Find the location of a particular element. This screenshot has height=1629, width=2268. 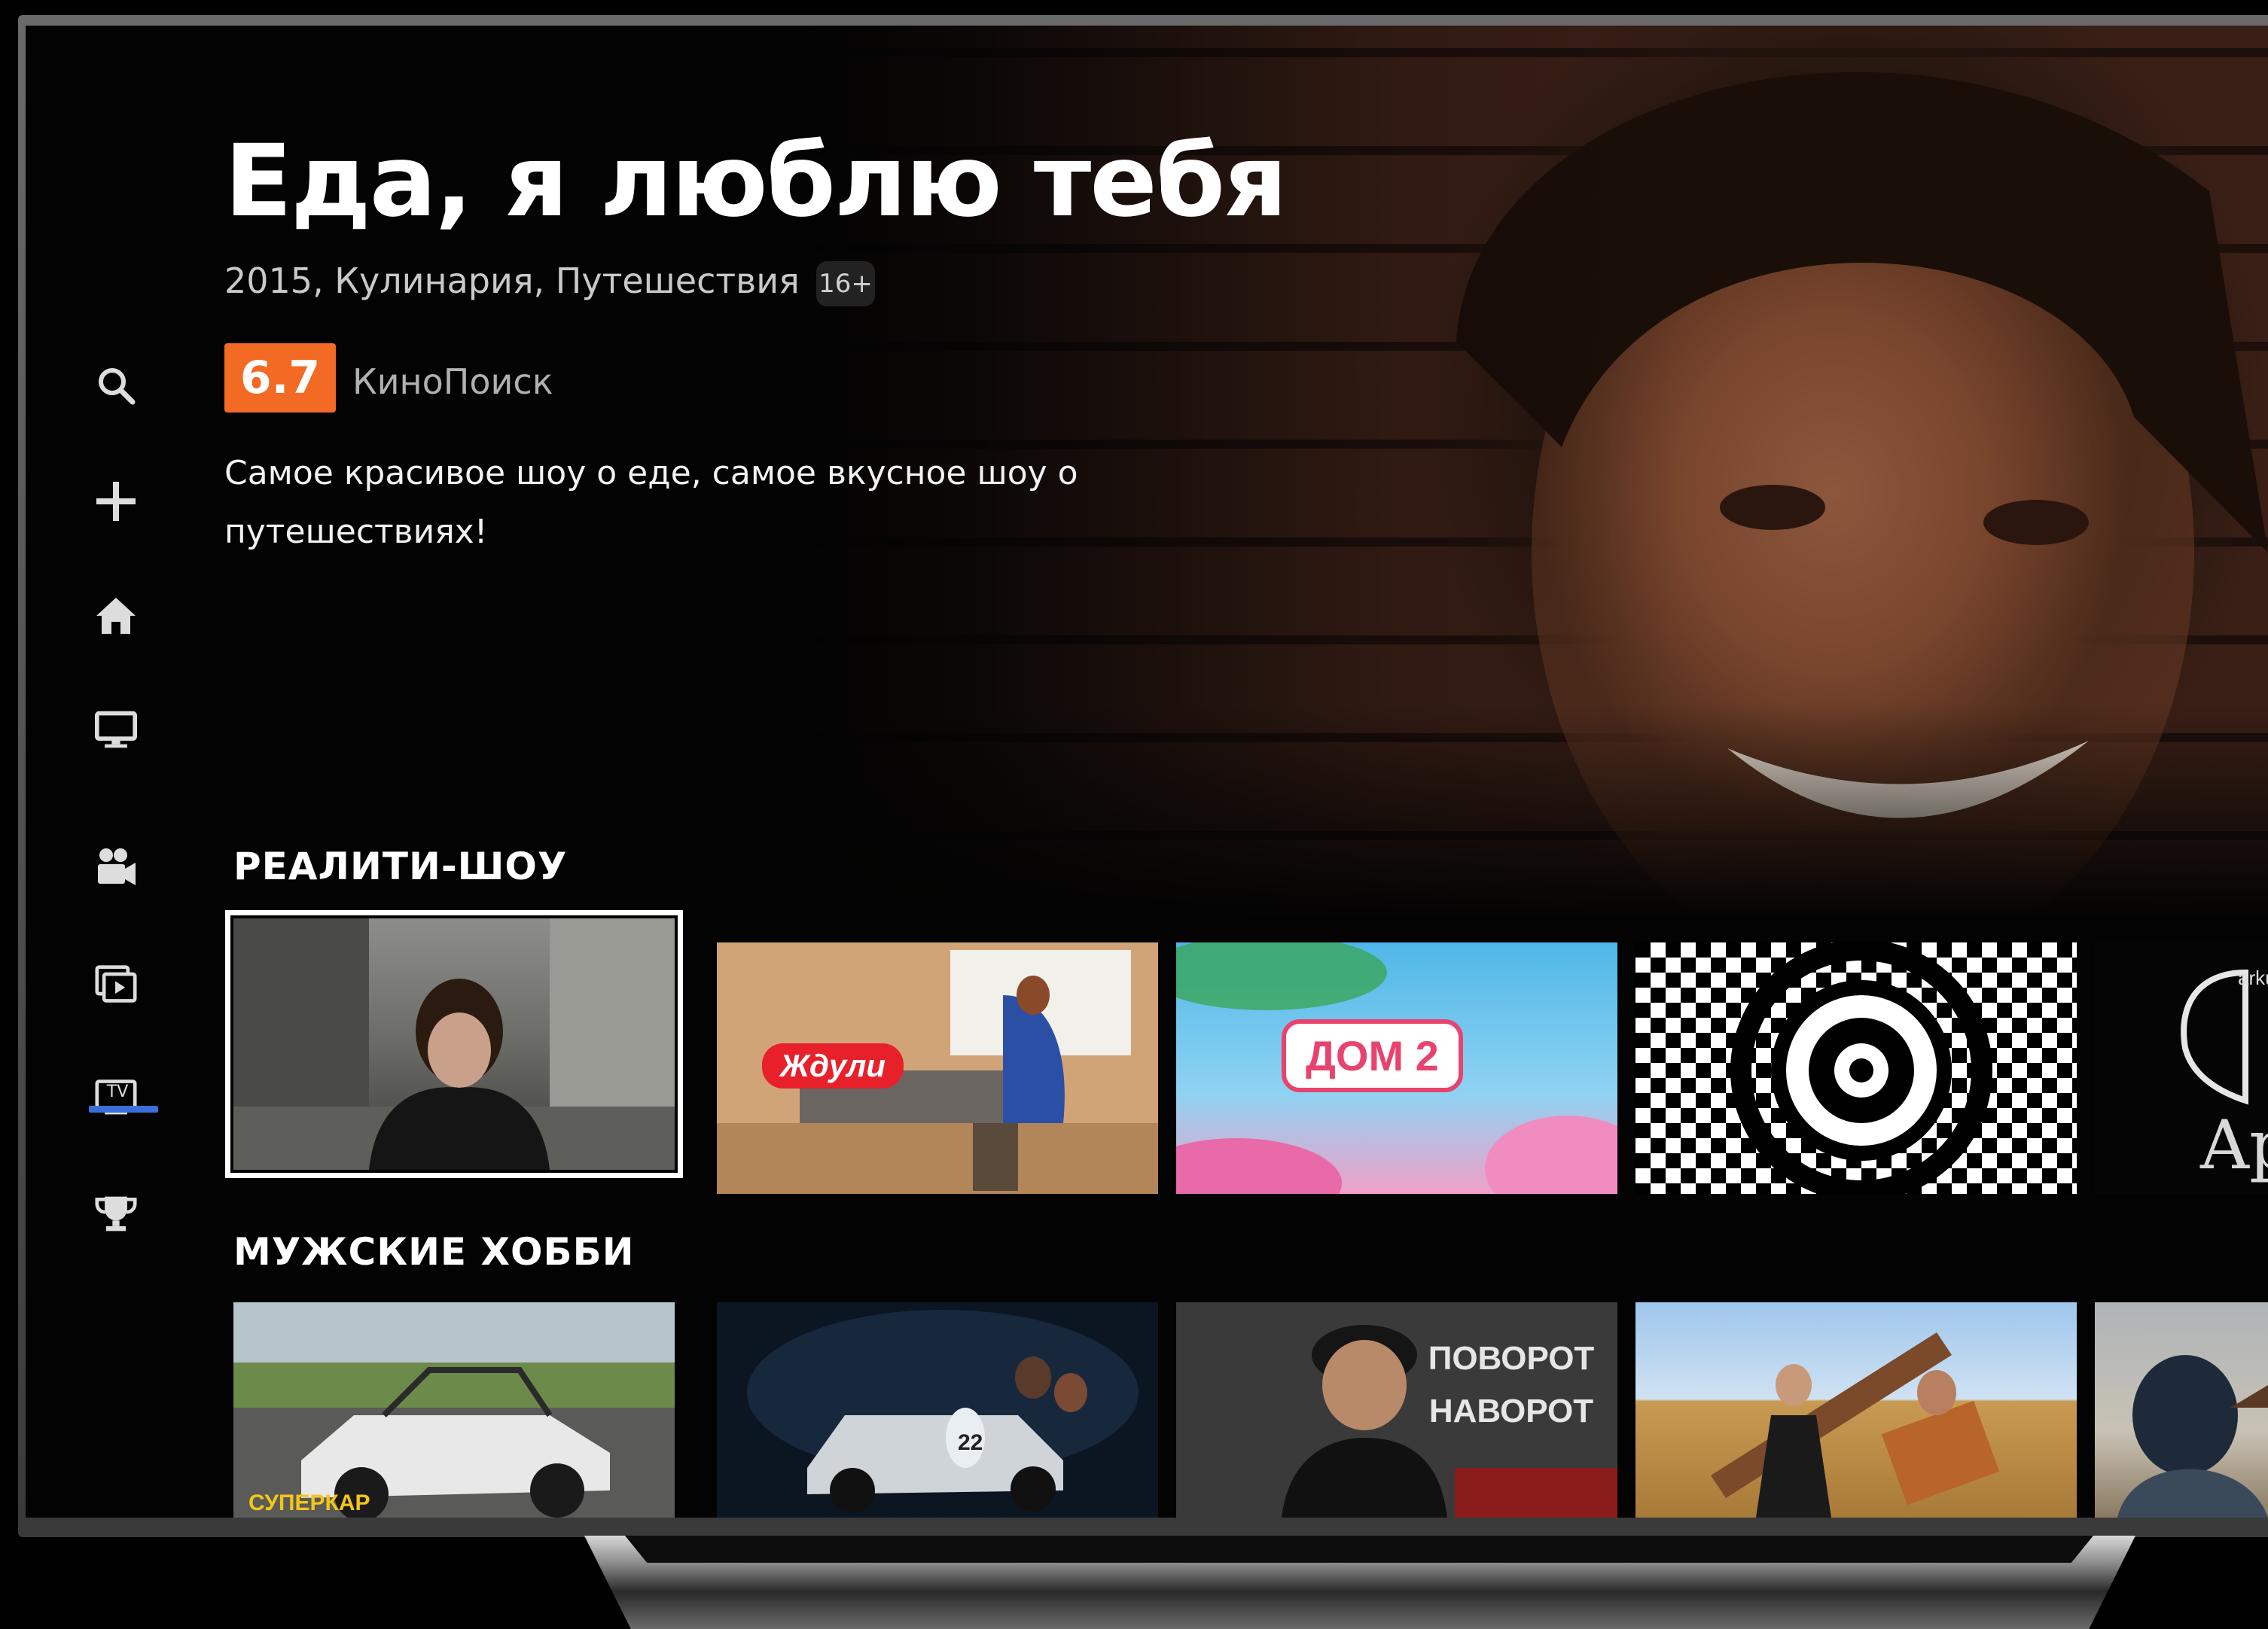

plus-icon is located at coordinates (116, 501).